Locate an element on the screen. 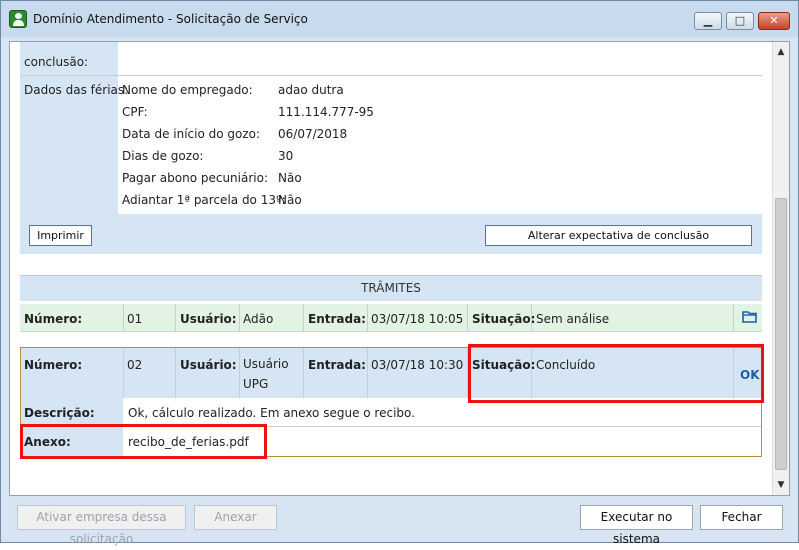 The height and width of the screenshot is (550, 799). minimize-button: ▁ is located at coordinates (708, 21).